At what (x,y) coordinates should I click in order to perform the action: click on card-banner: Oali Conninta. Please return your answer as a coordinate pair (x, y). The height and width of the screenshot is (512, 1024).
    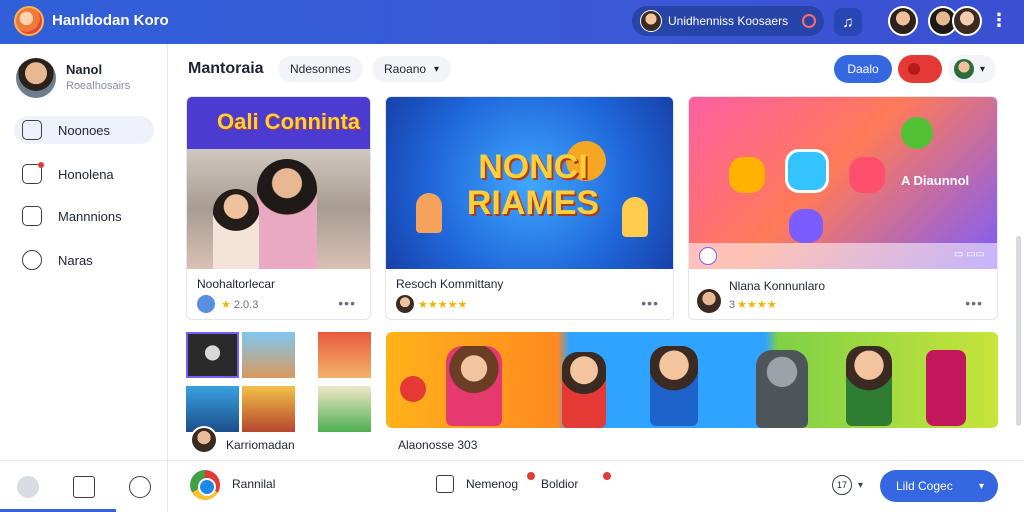
    Looking at the image, I should click on (278, 123).